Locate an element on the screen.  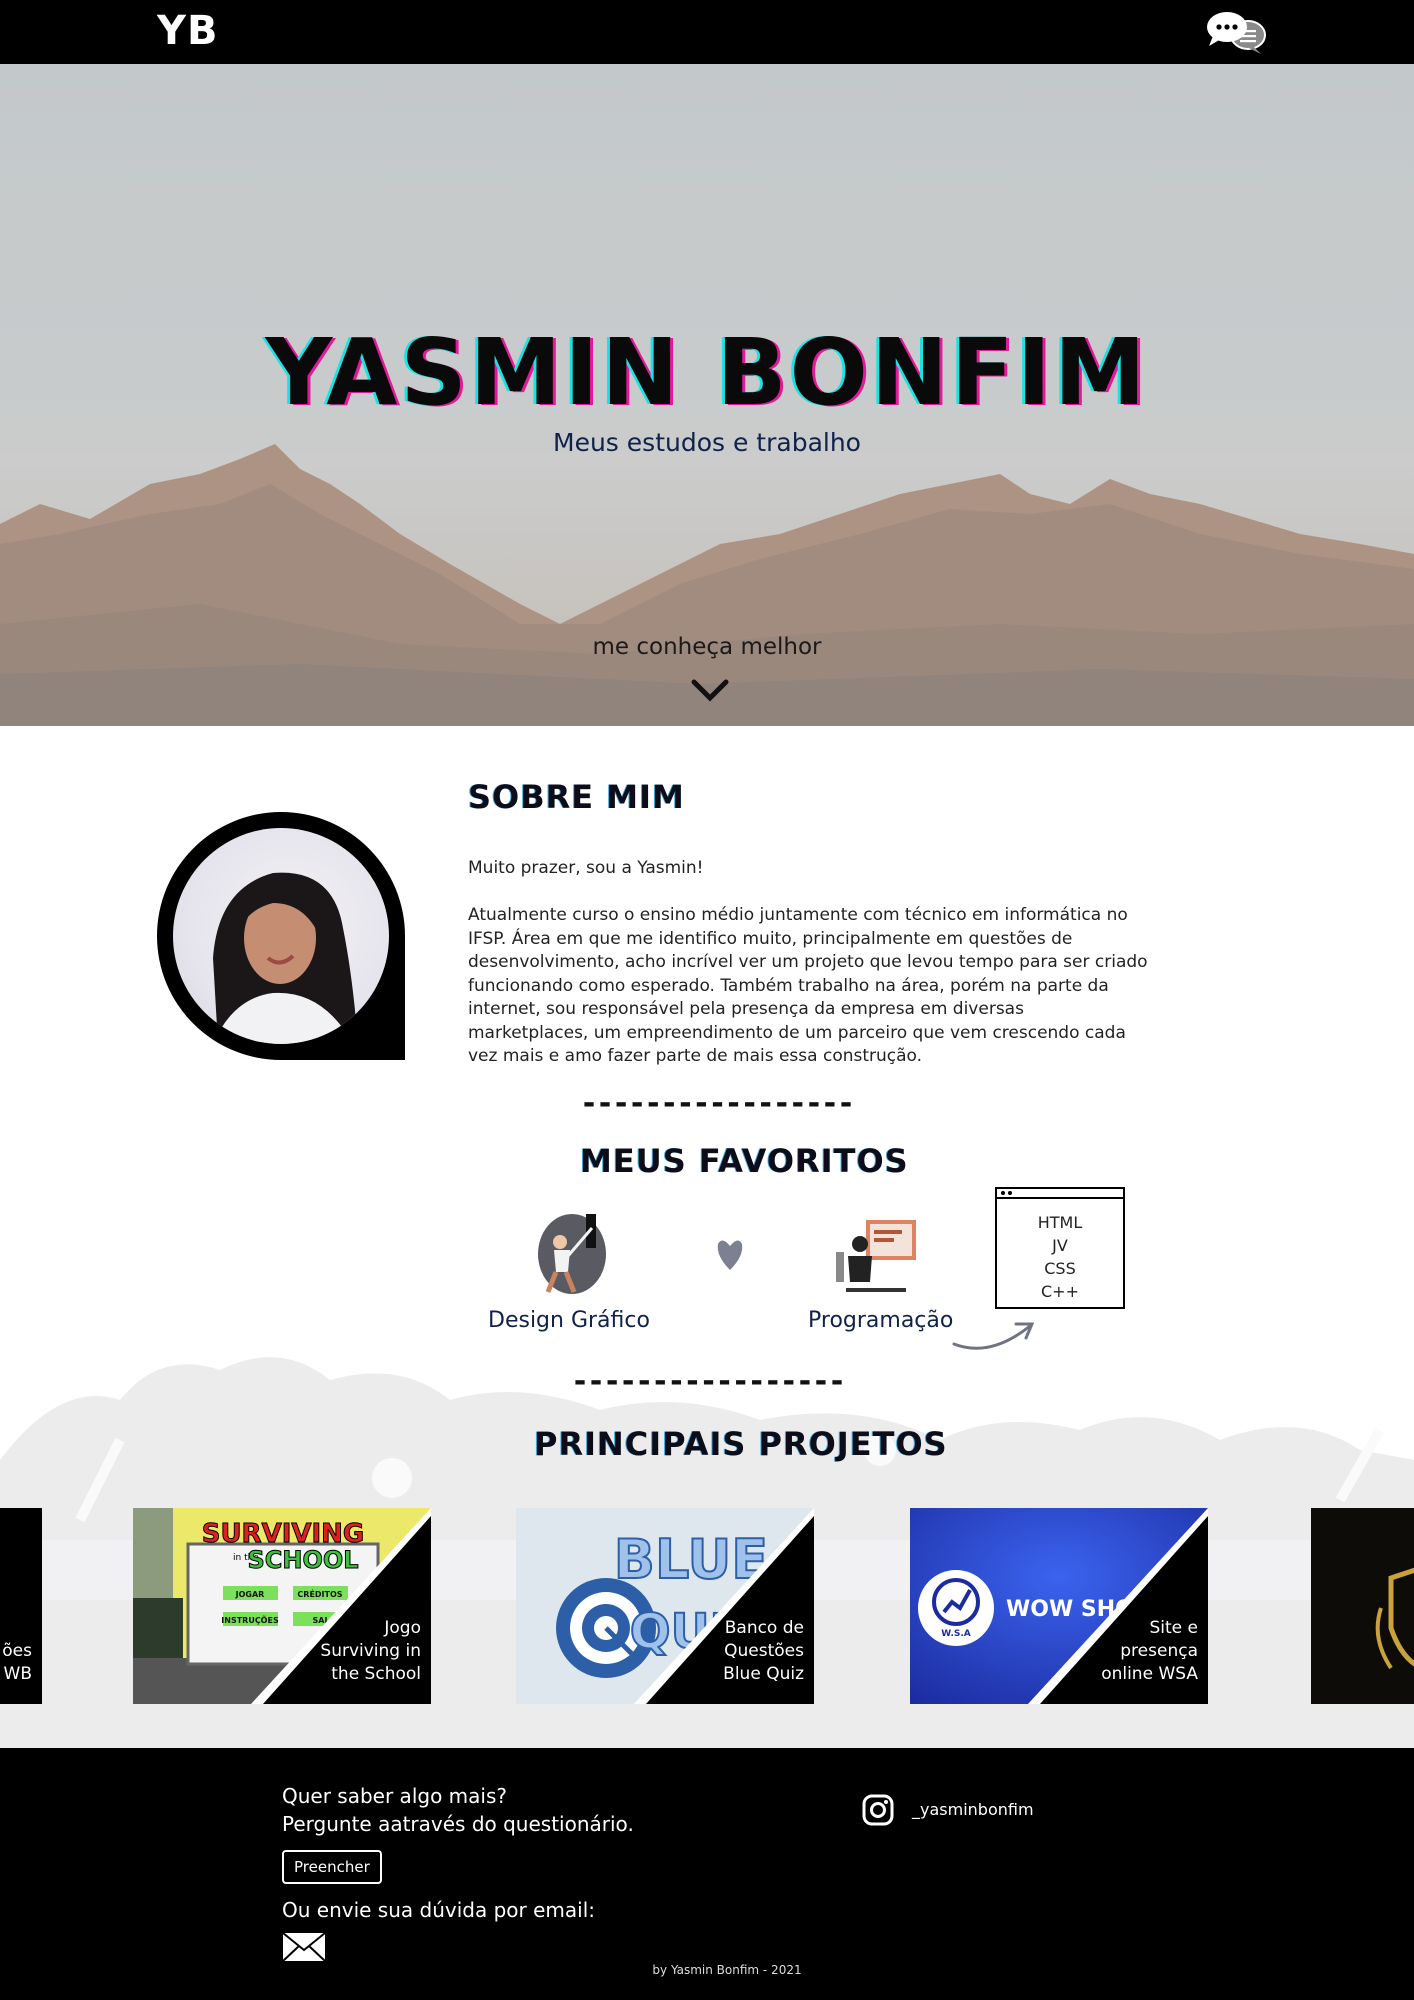
favorites-title: MEUS FAVORITOS is located at coordinates (744, 1161).